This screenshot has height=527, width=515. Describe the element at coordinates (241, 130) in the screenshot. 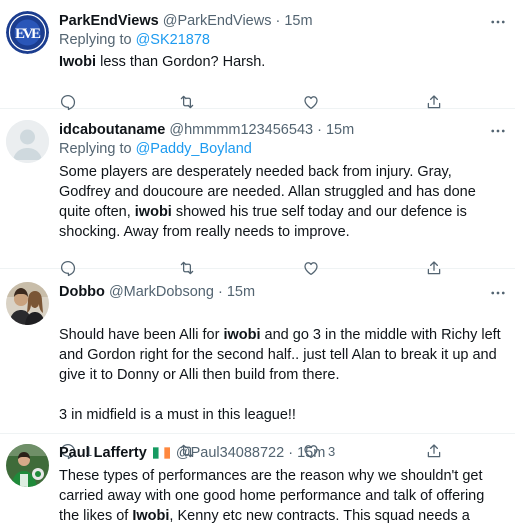

I see `user-handle: @hmmmm123456543` at that location.